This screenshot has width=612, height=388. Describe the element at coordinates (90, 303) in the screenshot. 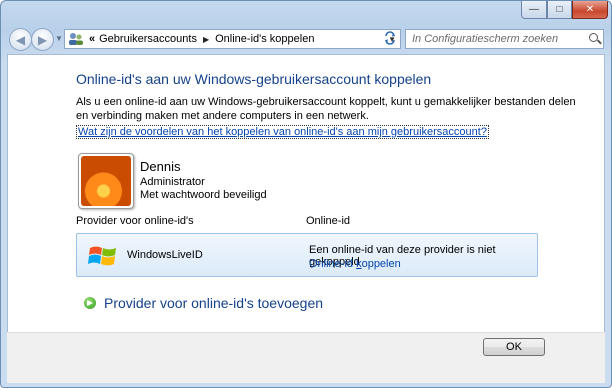

I see `green-arrow-icon` at that location.